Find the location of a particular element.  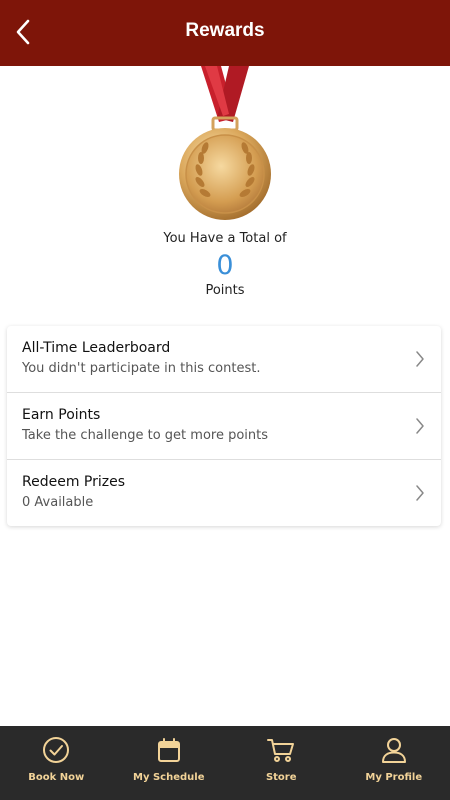

tab-label: Store is located at coordinates (281, 777).